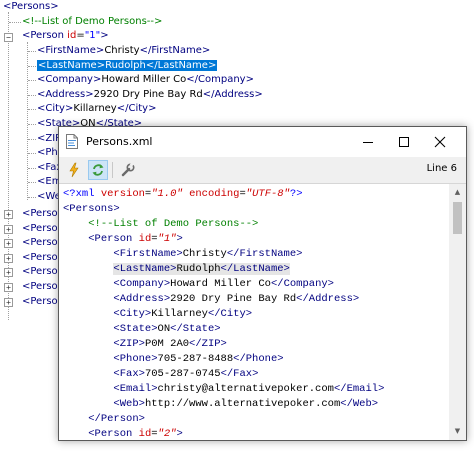  I want to click on field-close-tag: </Address>, so click(328, 299).